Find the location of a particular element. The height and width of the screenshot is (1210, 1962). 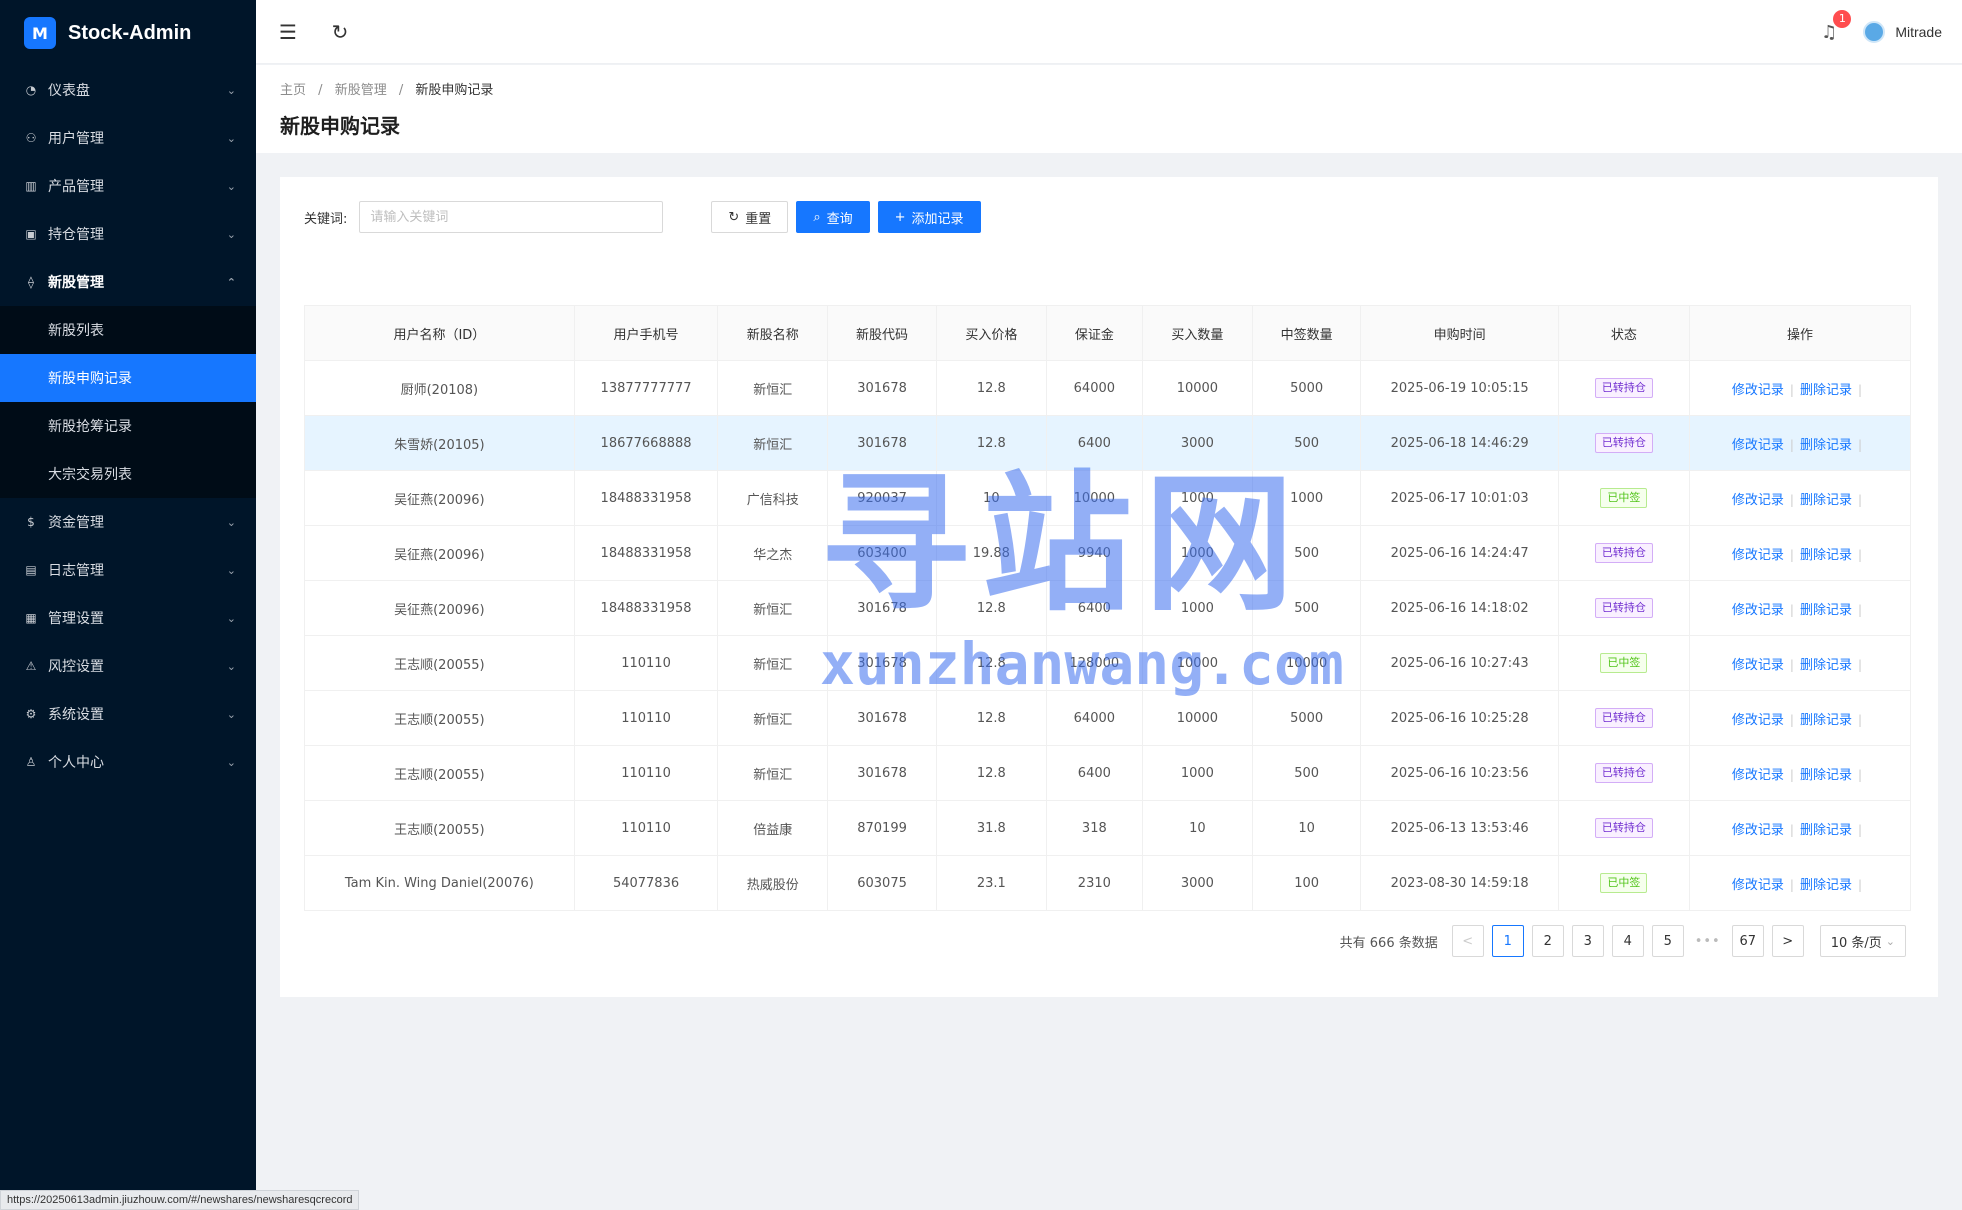

sidebar-item-new-shares: ⟠ 新股管理 ⌃ is located at coordinates (128, 282).